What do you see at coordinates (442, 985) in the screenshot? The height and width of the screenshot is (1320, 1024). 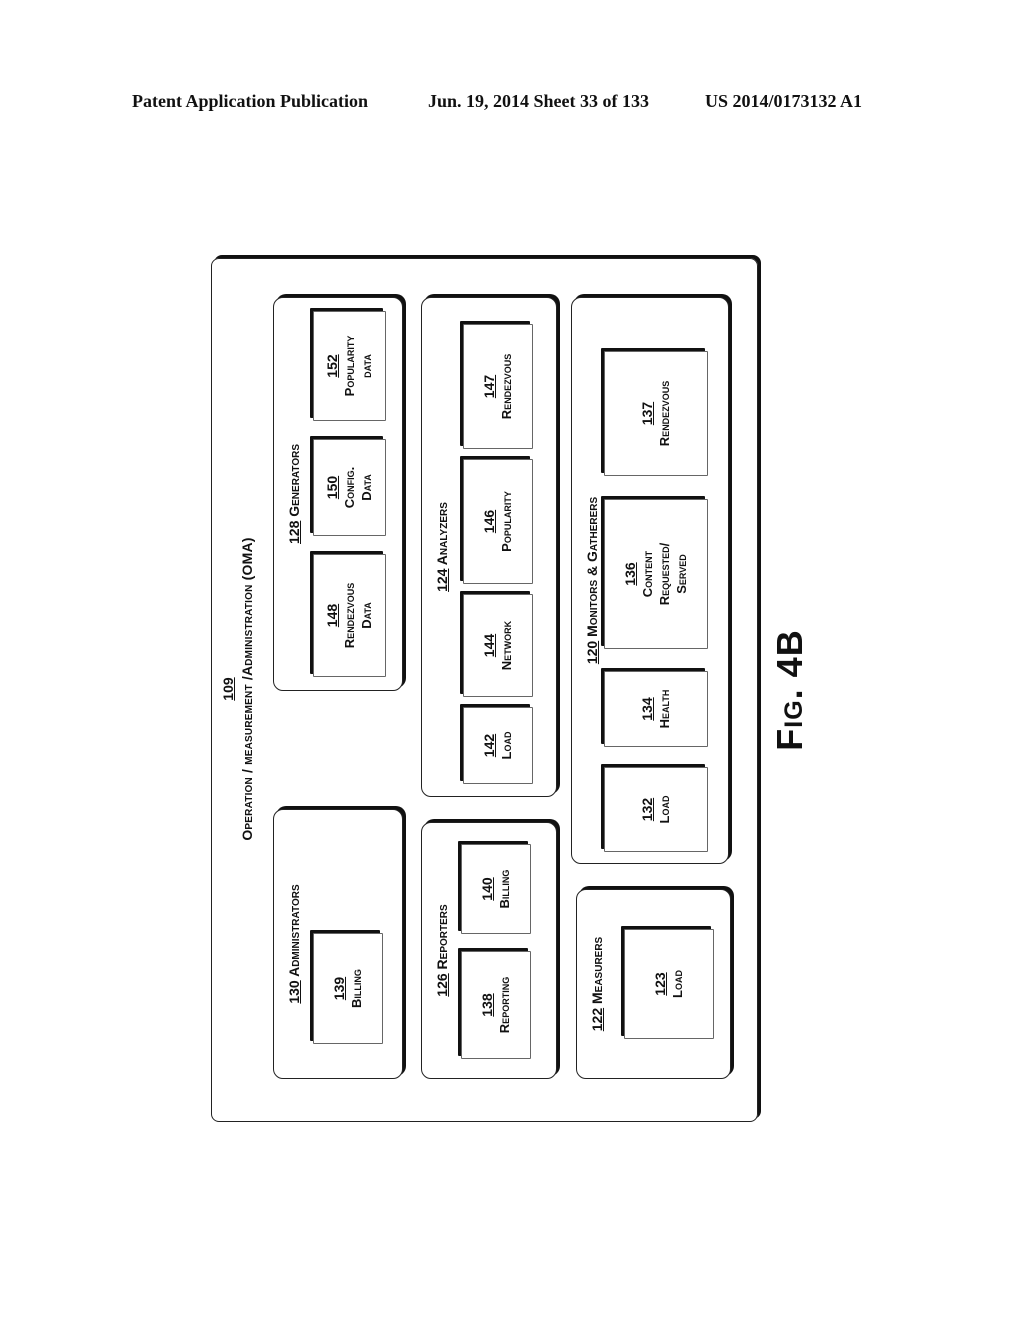 I see `group-ref: 126` at bounding box center [442, 985].